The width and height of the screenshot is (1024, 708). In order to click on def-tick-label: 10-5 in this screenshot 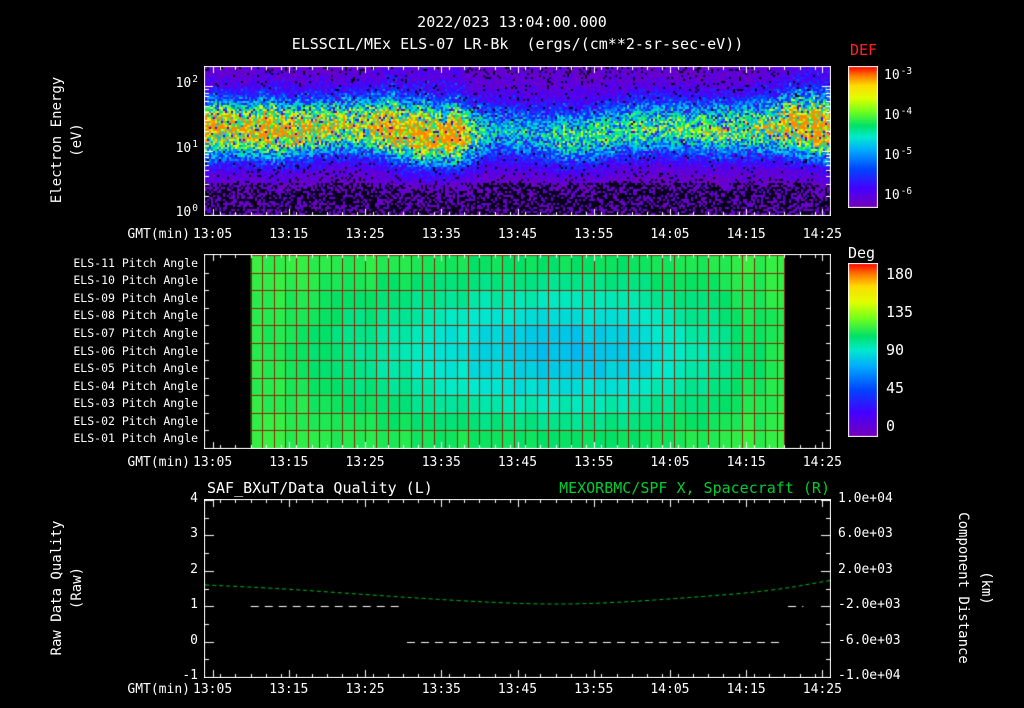, I will do `click(898, 154)`.